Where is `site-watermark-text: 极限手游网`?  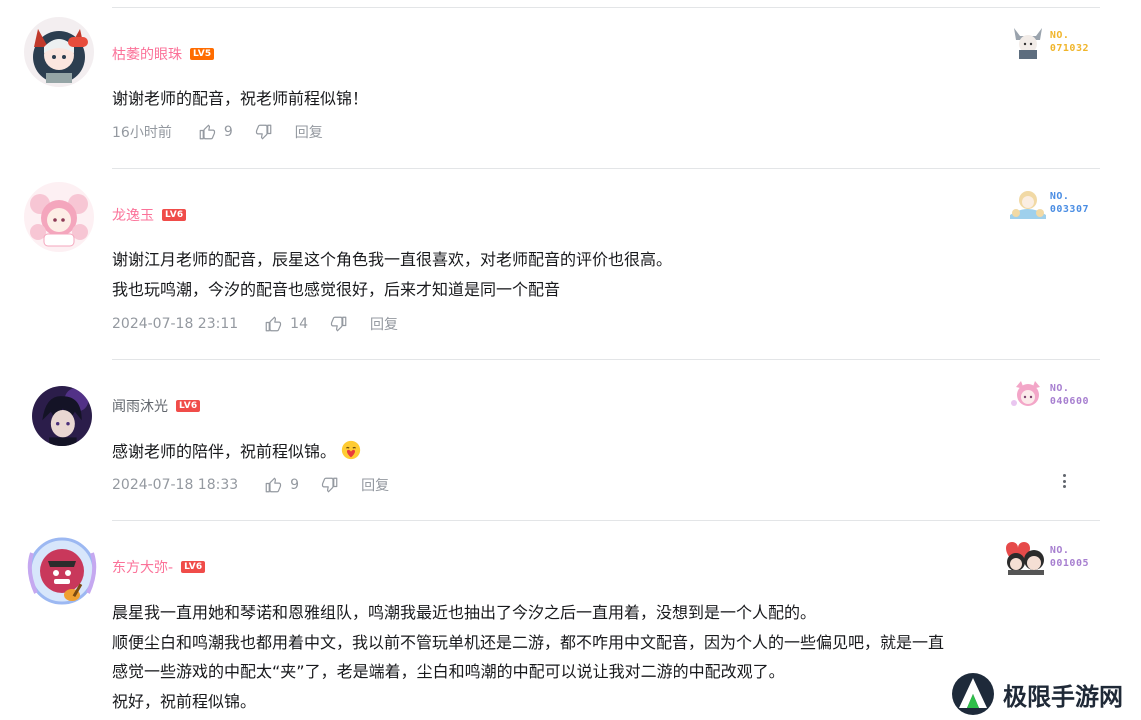 site-watermark-text: 极限手游网 is located at coordinates (1063, 696).